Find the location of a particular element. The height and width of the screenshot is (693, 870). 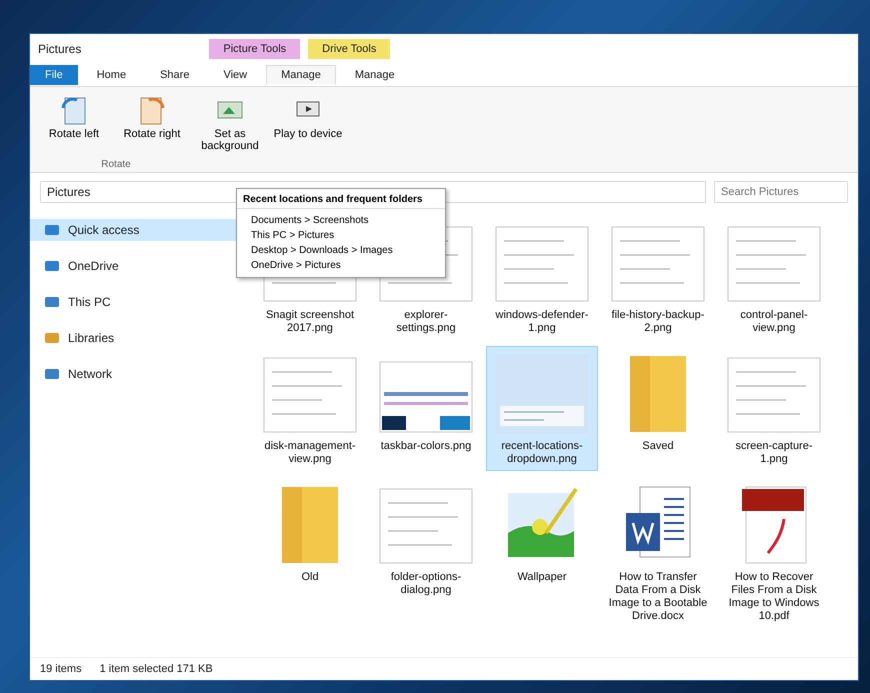

context-tab-label: Picture Tools is located at coordinates (254, 49).